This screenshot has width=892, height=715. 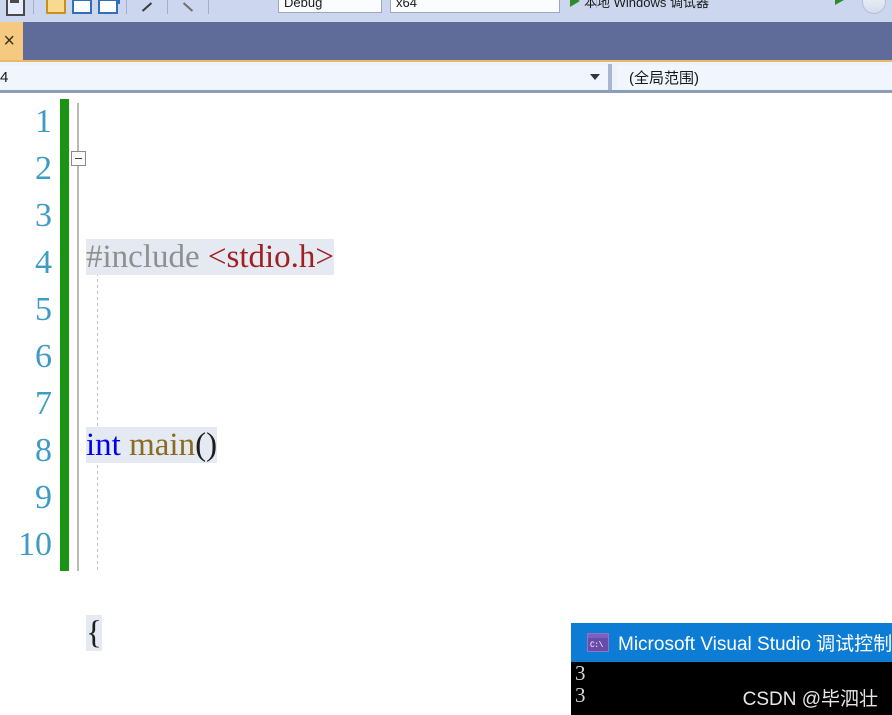 What do you see at coordinates (330, 6) in the screenshot?
I see `solution-configuration-combo: Debug` at bounding box center [330, 6].